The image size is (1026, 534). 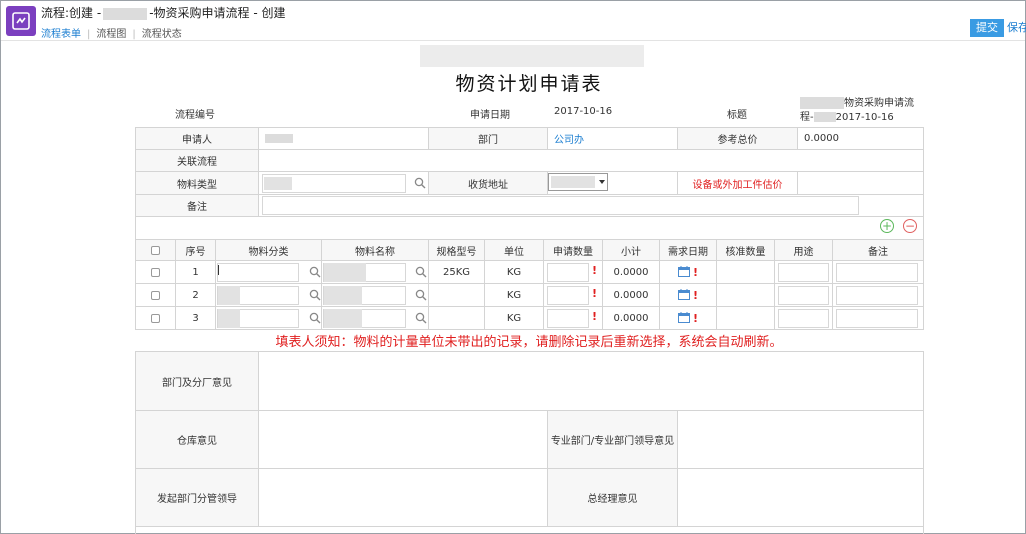 What do you see at coordinates (529, 342) in the screenshot?
I see `fill-notice: 填表人须知：物料的计量单位未带出的记录，请删除记录后重新选择，系统会自动刷新。` at bounding box center [529, 342].